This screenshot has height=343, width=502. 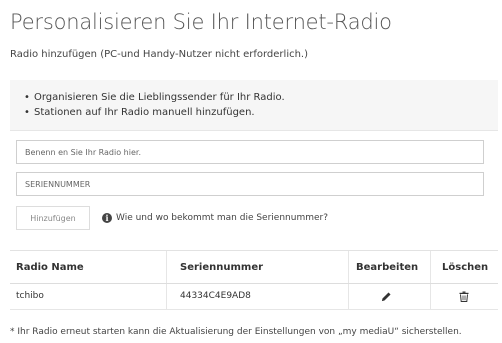 I want to click on serial-help-text: Wie und wo bekommt man die Seriennummer?, so click(x=222, y=218).